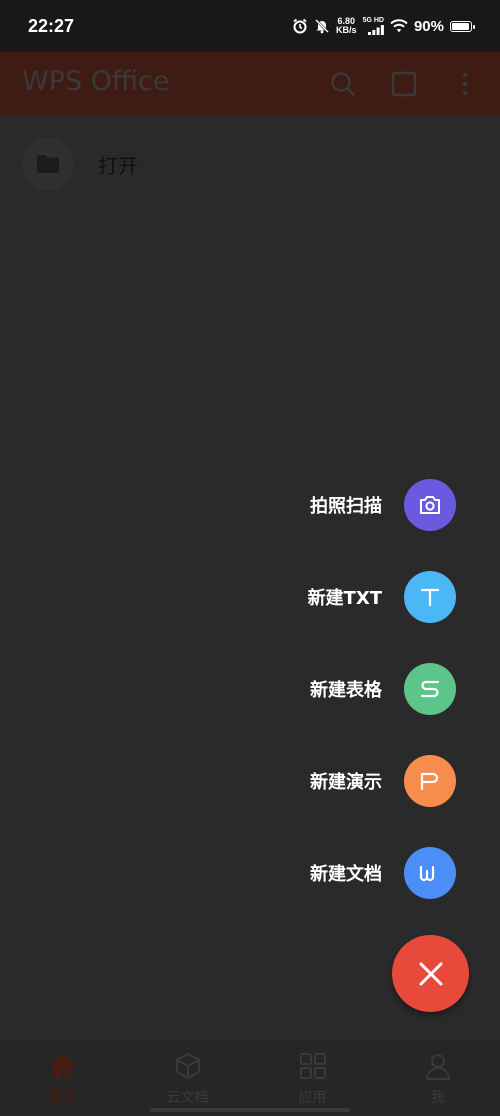 The image size is (500, 1116). I want to click on net-speed-unit: KB/s, so click(346, 30).